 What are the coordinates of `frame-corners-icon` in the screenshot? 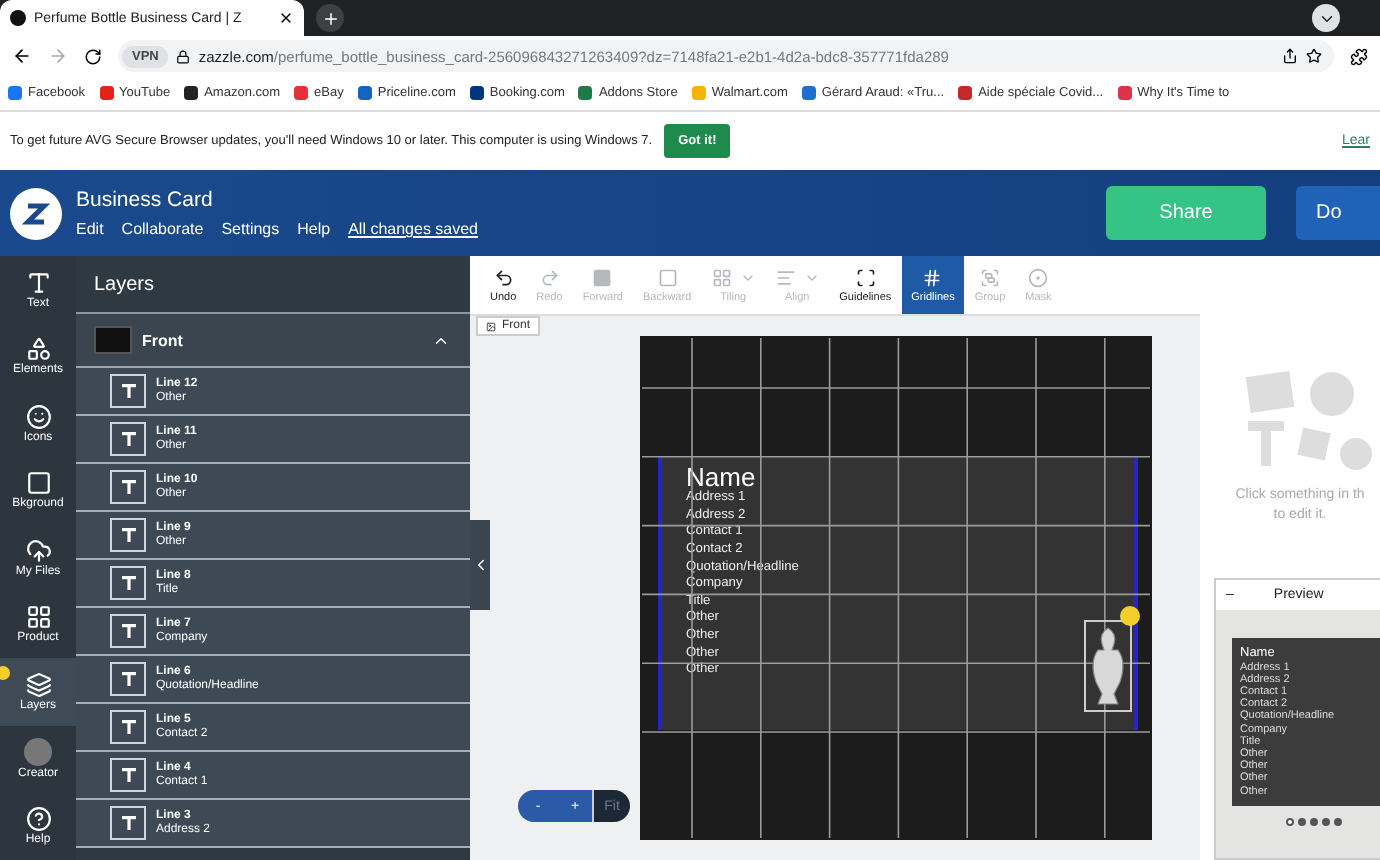 It's located at (865, 277).